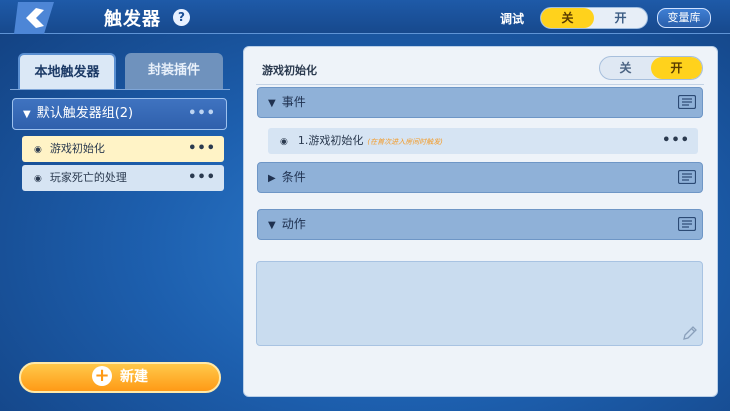 This screenshot has width=730, height=411. What do you see at coordinates (67, 71) in the screenshot?
I see `tab-local-triggers: 本地触发器` at bounding box center [67, 71].